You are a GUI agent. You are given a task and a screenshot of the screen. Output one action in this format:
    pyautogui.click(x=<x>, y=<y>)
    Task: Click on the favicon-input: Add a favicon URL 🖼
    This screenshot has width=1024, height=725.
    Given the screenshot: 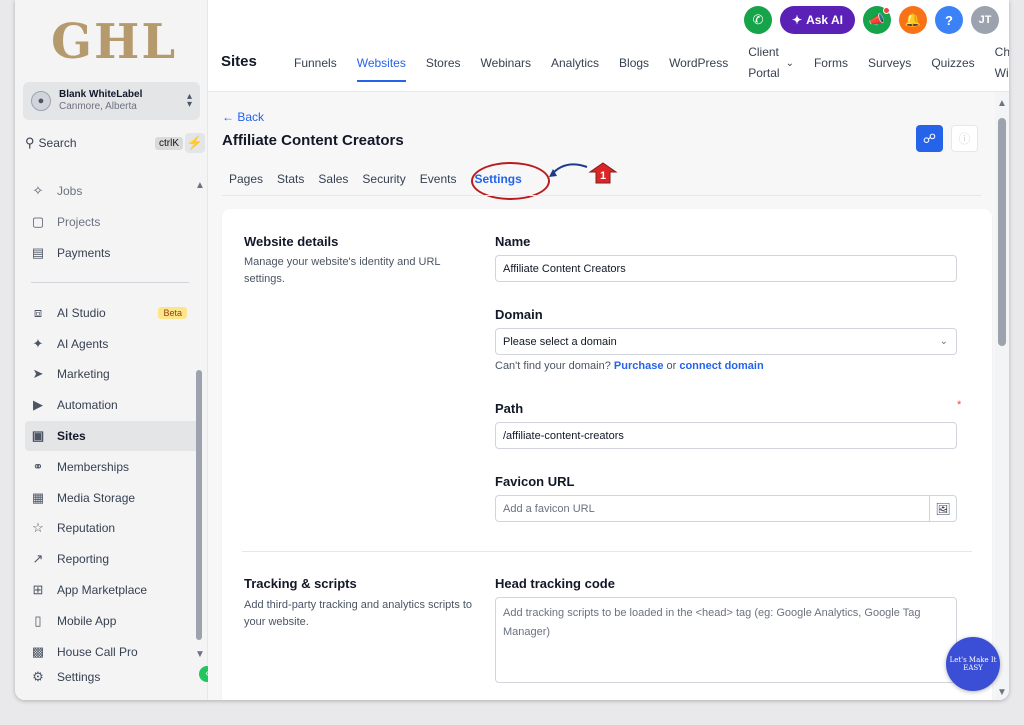 What is the action you would take?
    pyautogui.click(x=726, y=508)
    